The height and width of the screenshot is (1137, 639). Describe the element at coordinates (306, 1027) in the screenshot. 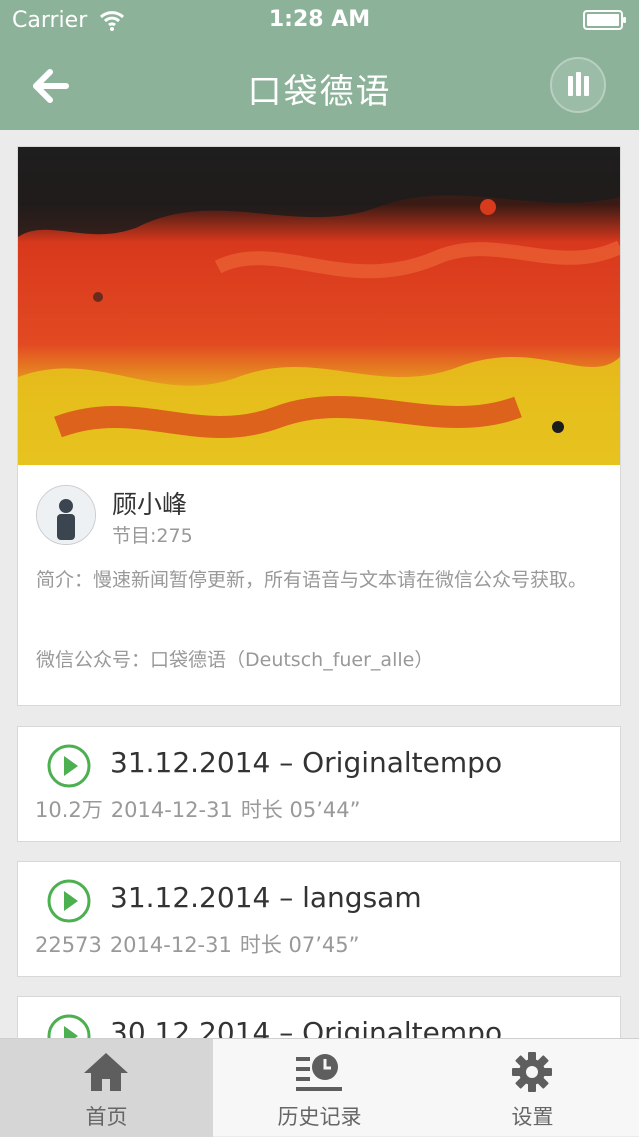

I see `episode-title: 30.12.2014 – Originaltempo` at that location.